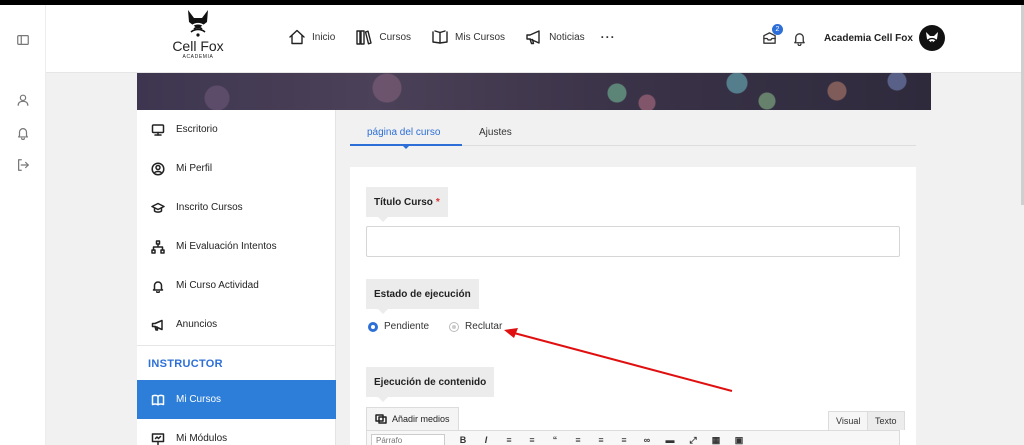  Describe the element at coordinates (437, 202) in the screenshot. I see `required-mark: *` at that location.